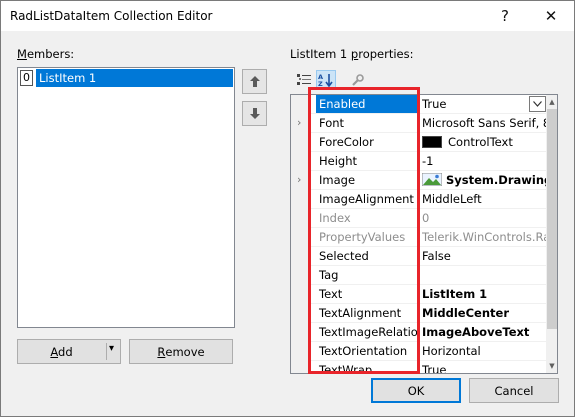  Describe the element at coordinates (352, 54) in the screenshot. I see `properties-label: ListItem 1 properties:` at that location.